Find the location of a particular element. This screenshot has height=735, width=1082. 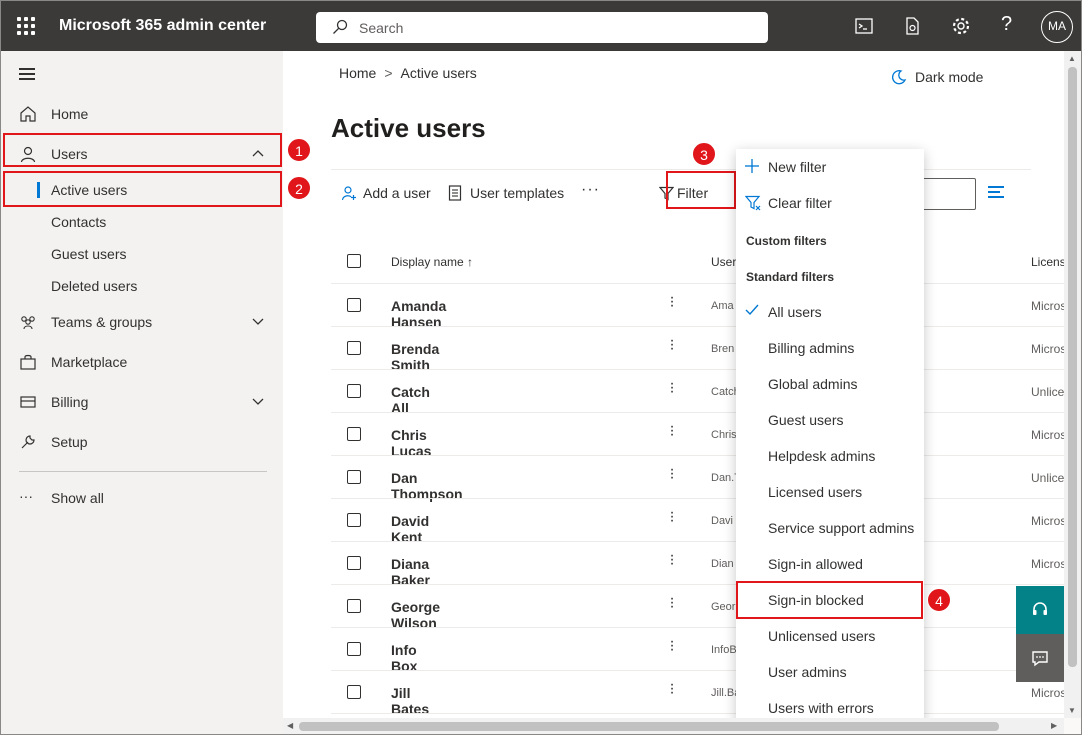

filter-option: Unlicensed users is located at coordinates (830, 636).